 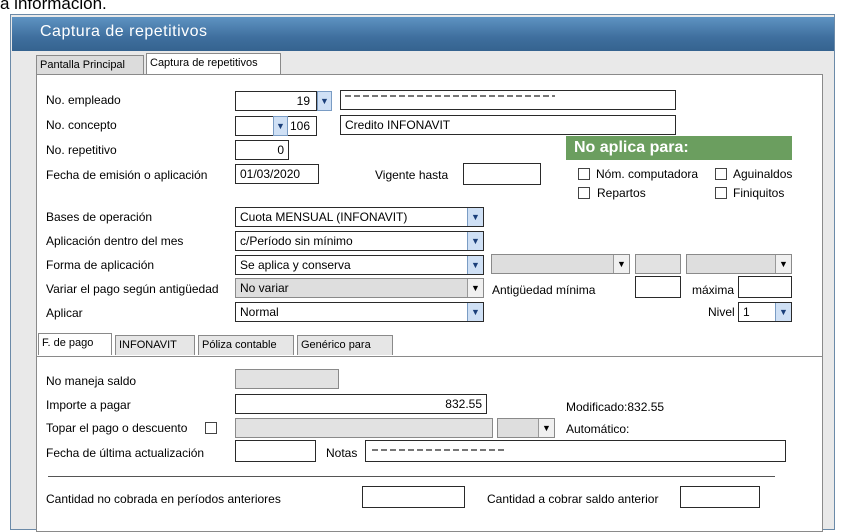 I want to click on variar-pago-select: No variar ▼, so click(x=359, y=288).